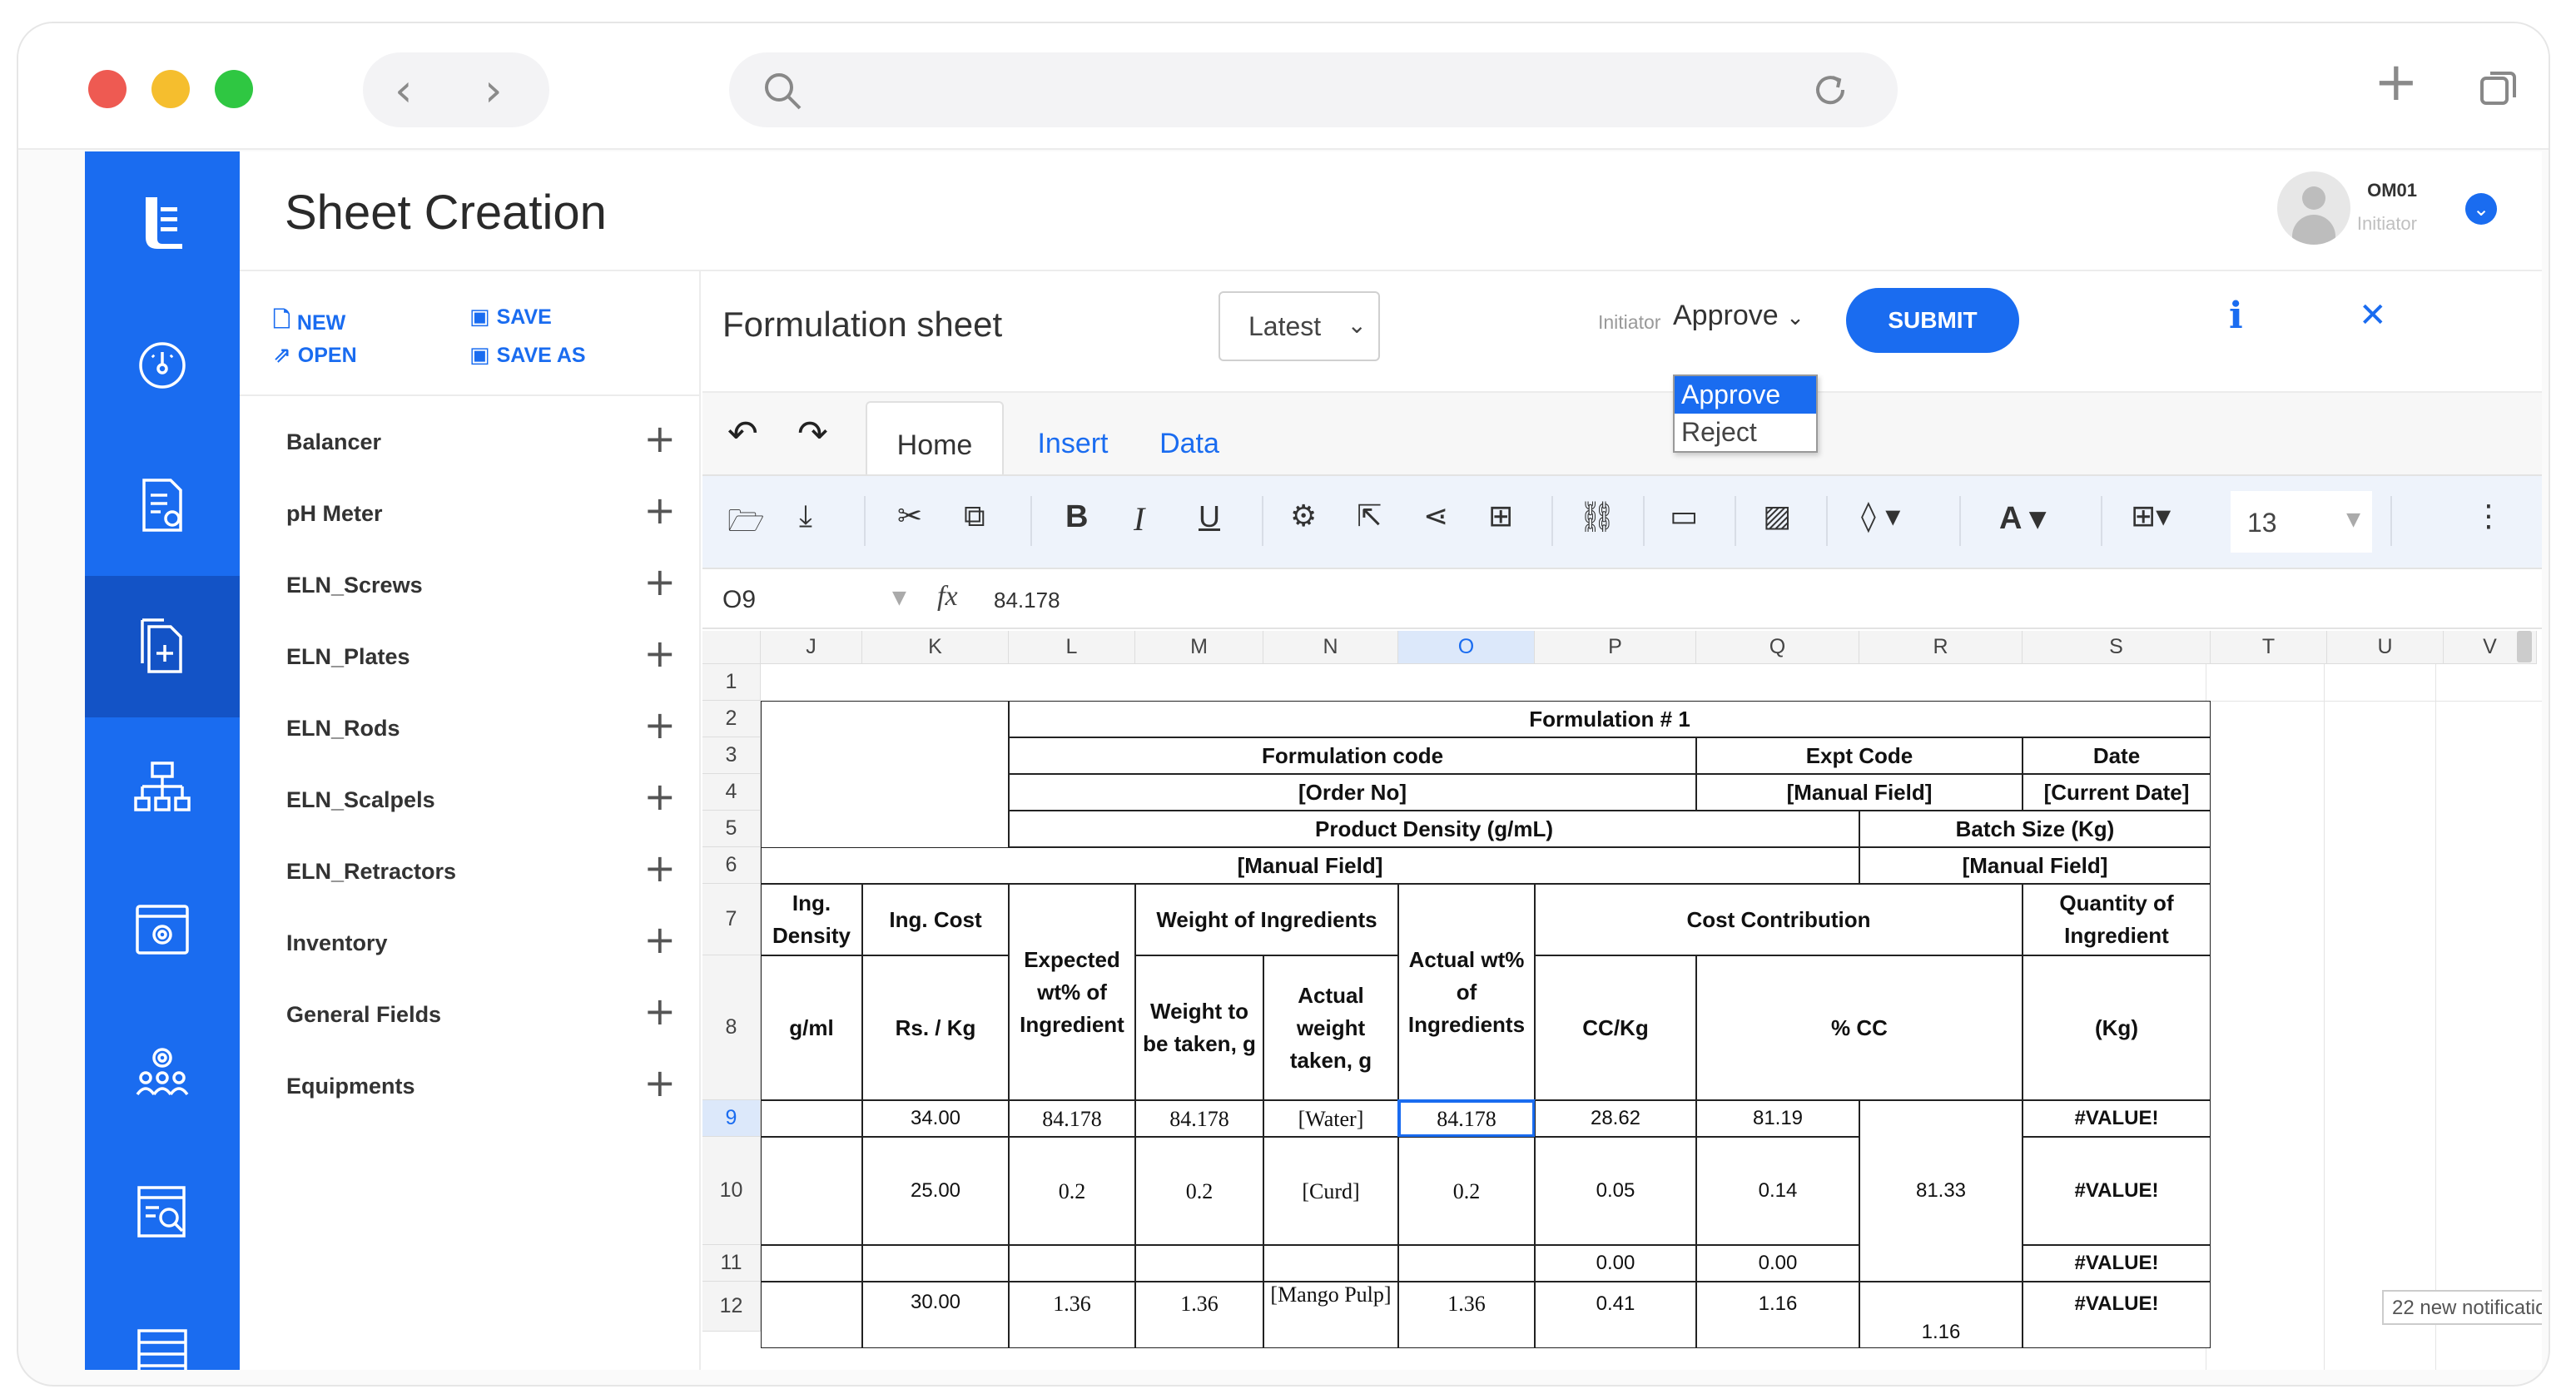 Image resolution: width=2576 pixels, height=1389 pixels. What do you see at coordinates (731, 792) in the screenshot?
I see `row-header: 4` at bounding box center [731, 792].